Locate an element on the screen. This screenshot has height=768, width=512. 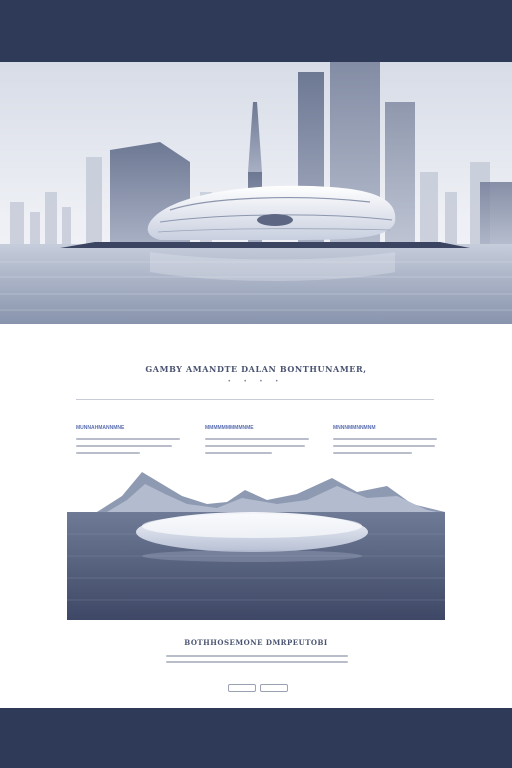
divider is located at coordinates (255, 399).